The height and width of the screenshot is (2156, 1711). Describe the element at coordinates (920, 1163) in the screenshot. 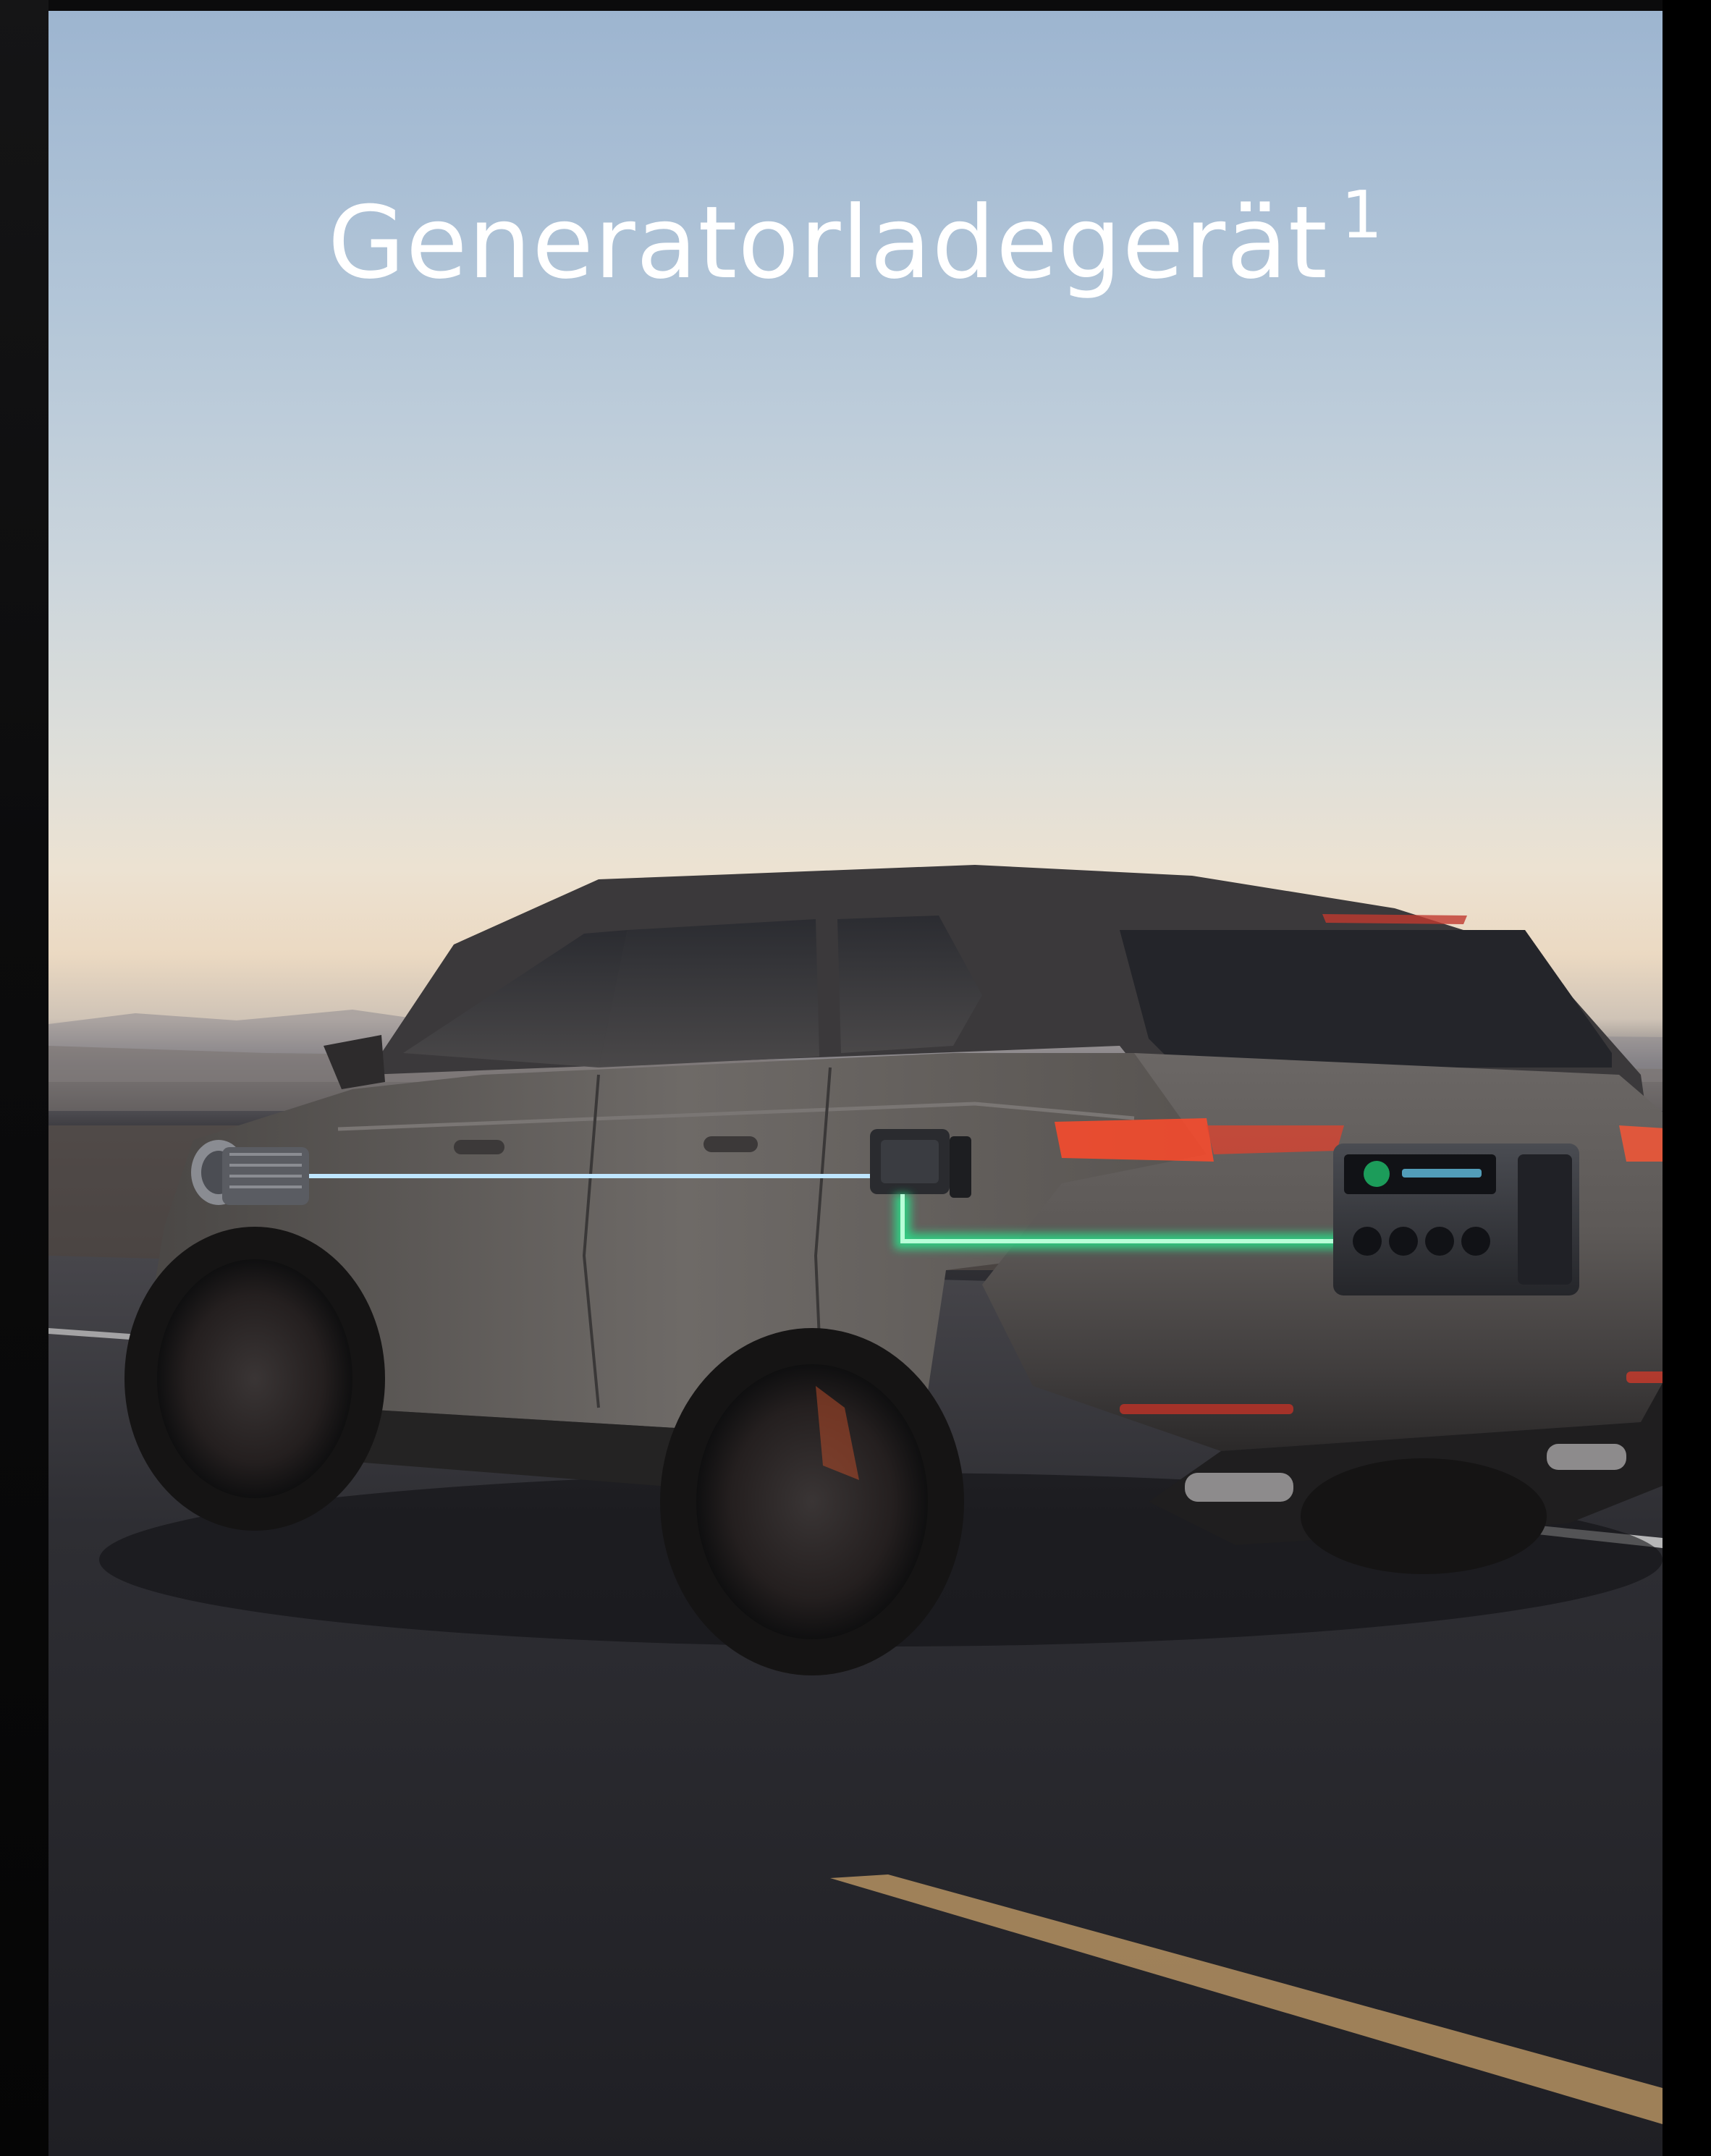

I see `charger-box-icon` at that location.